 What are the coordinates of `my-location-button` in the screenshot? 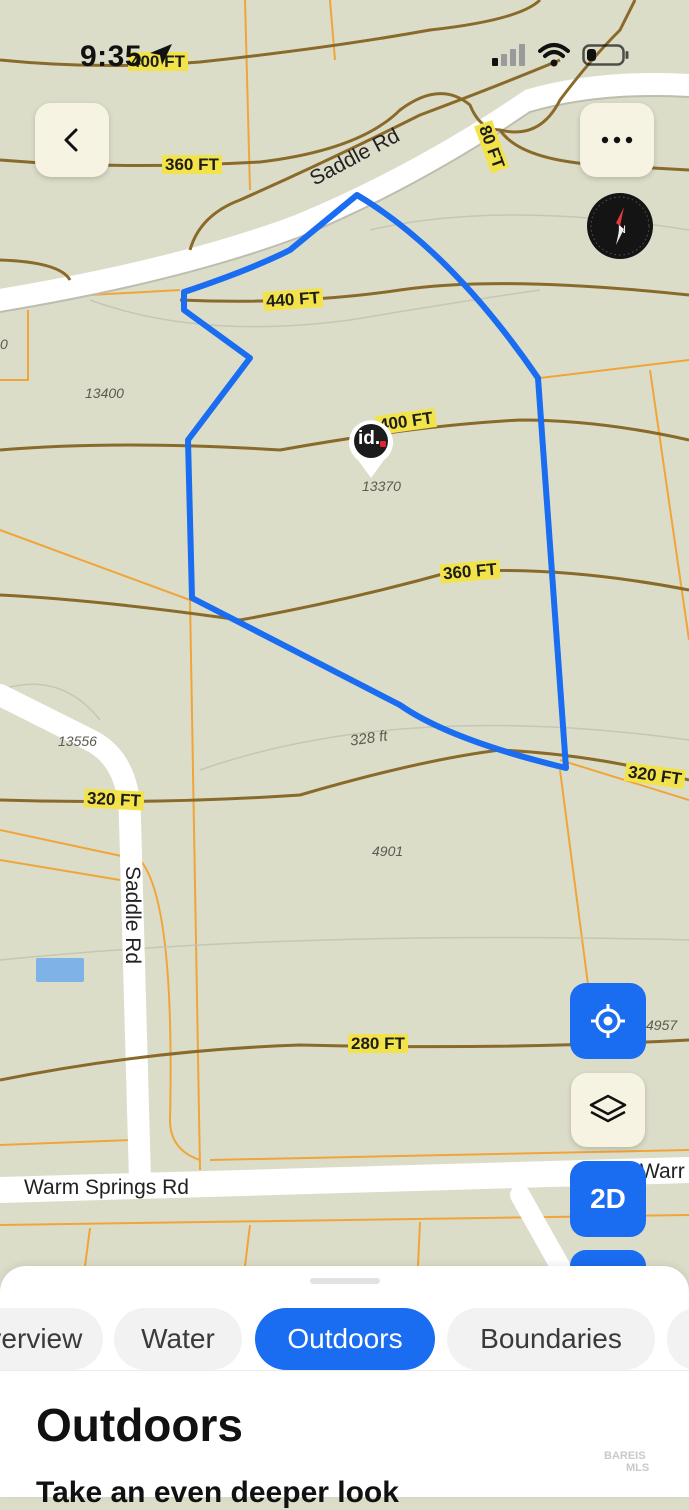 It's located at (608, 1021).